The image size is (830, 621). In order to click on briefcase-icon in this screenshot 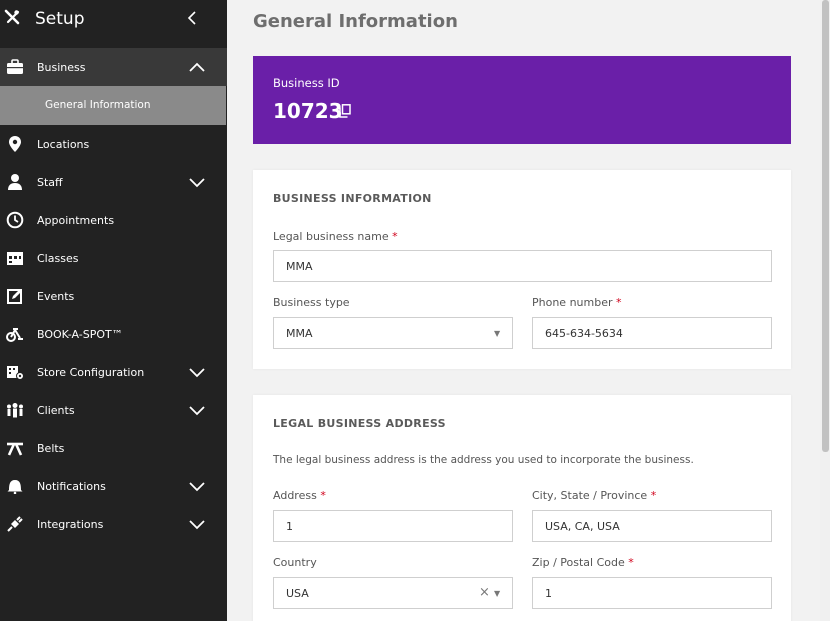, I will do `click(15, 67)`.